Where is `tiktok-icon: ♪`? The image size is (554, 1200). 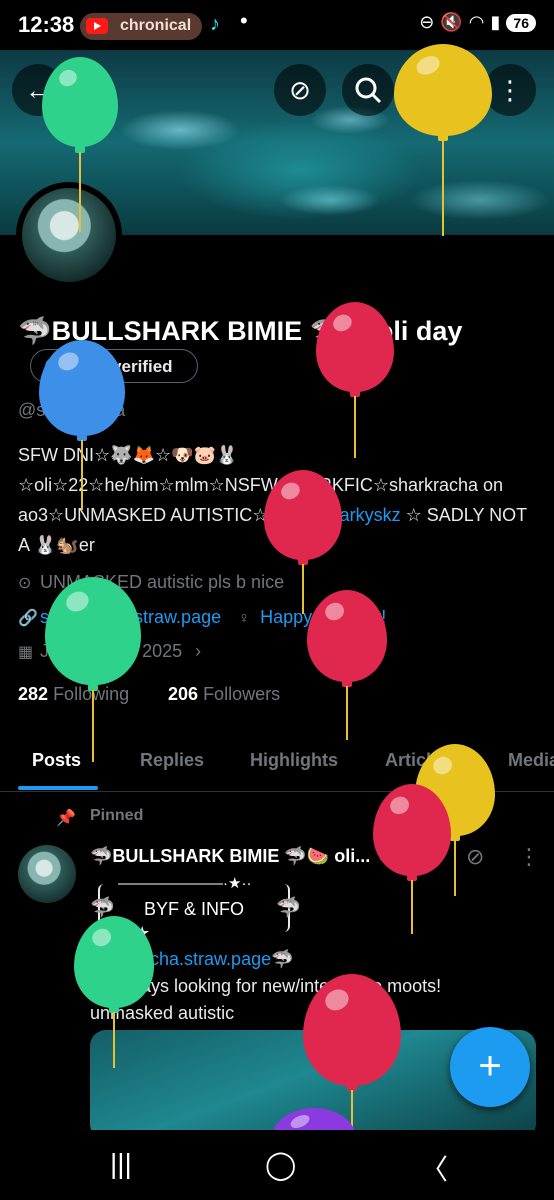 tiktok-icon: ♪ is located at coordinates (215, 24).